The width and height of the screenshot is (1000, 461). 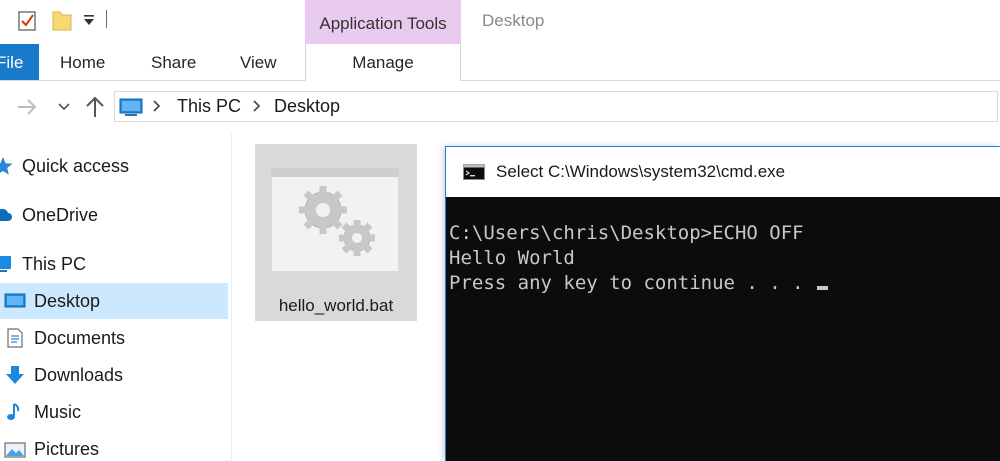 What do you see at coordinates (474, 172) in the screenshot?
I see `command-prompt-icon` at bounding box center [474, 172].